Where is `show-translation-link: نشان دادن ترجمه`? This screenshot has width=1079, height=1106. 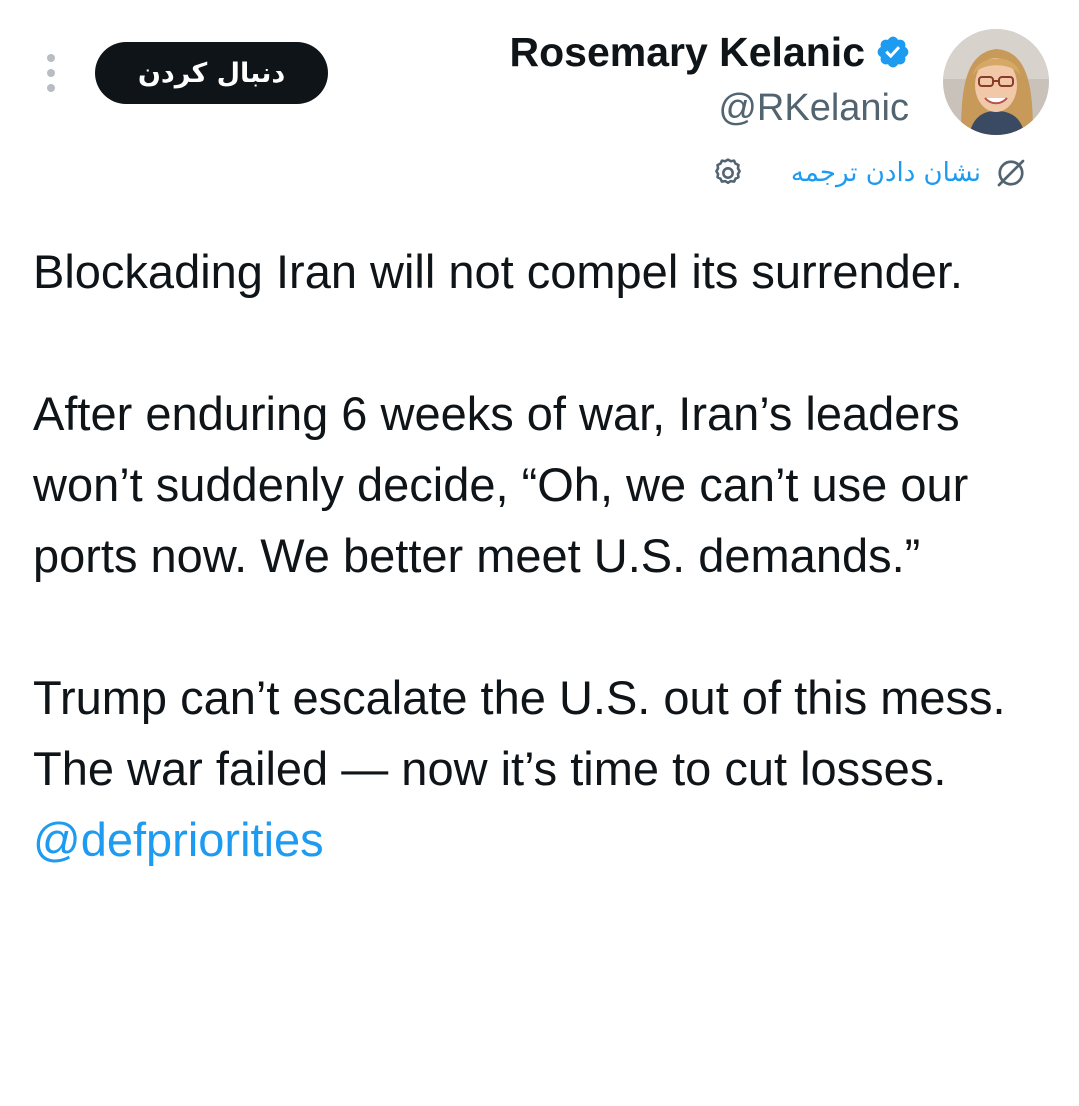 show-translation-link: نشان دادن ترجمه is located at coordinates (886, 173).